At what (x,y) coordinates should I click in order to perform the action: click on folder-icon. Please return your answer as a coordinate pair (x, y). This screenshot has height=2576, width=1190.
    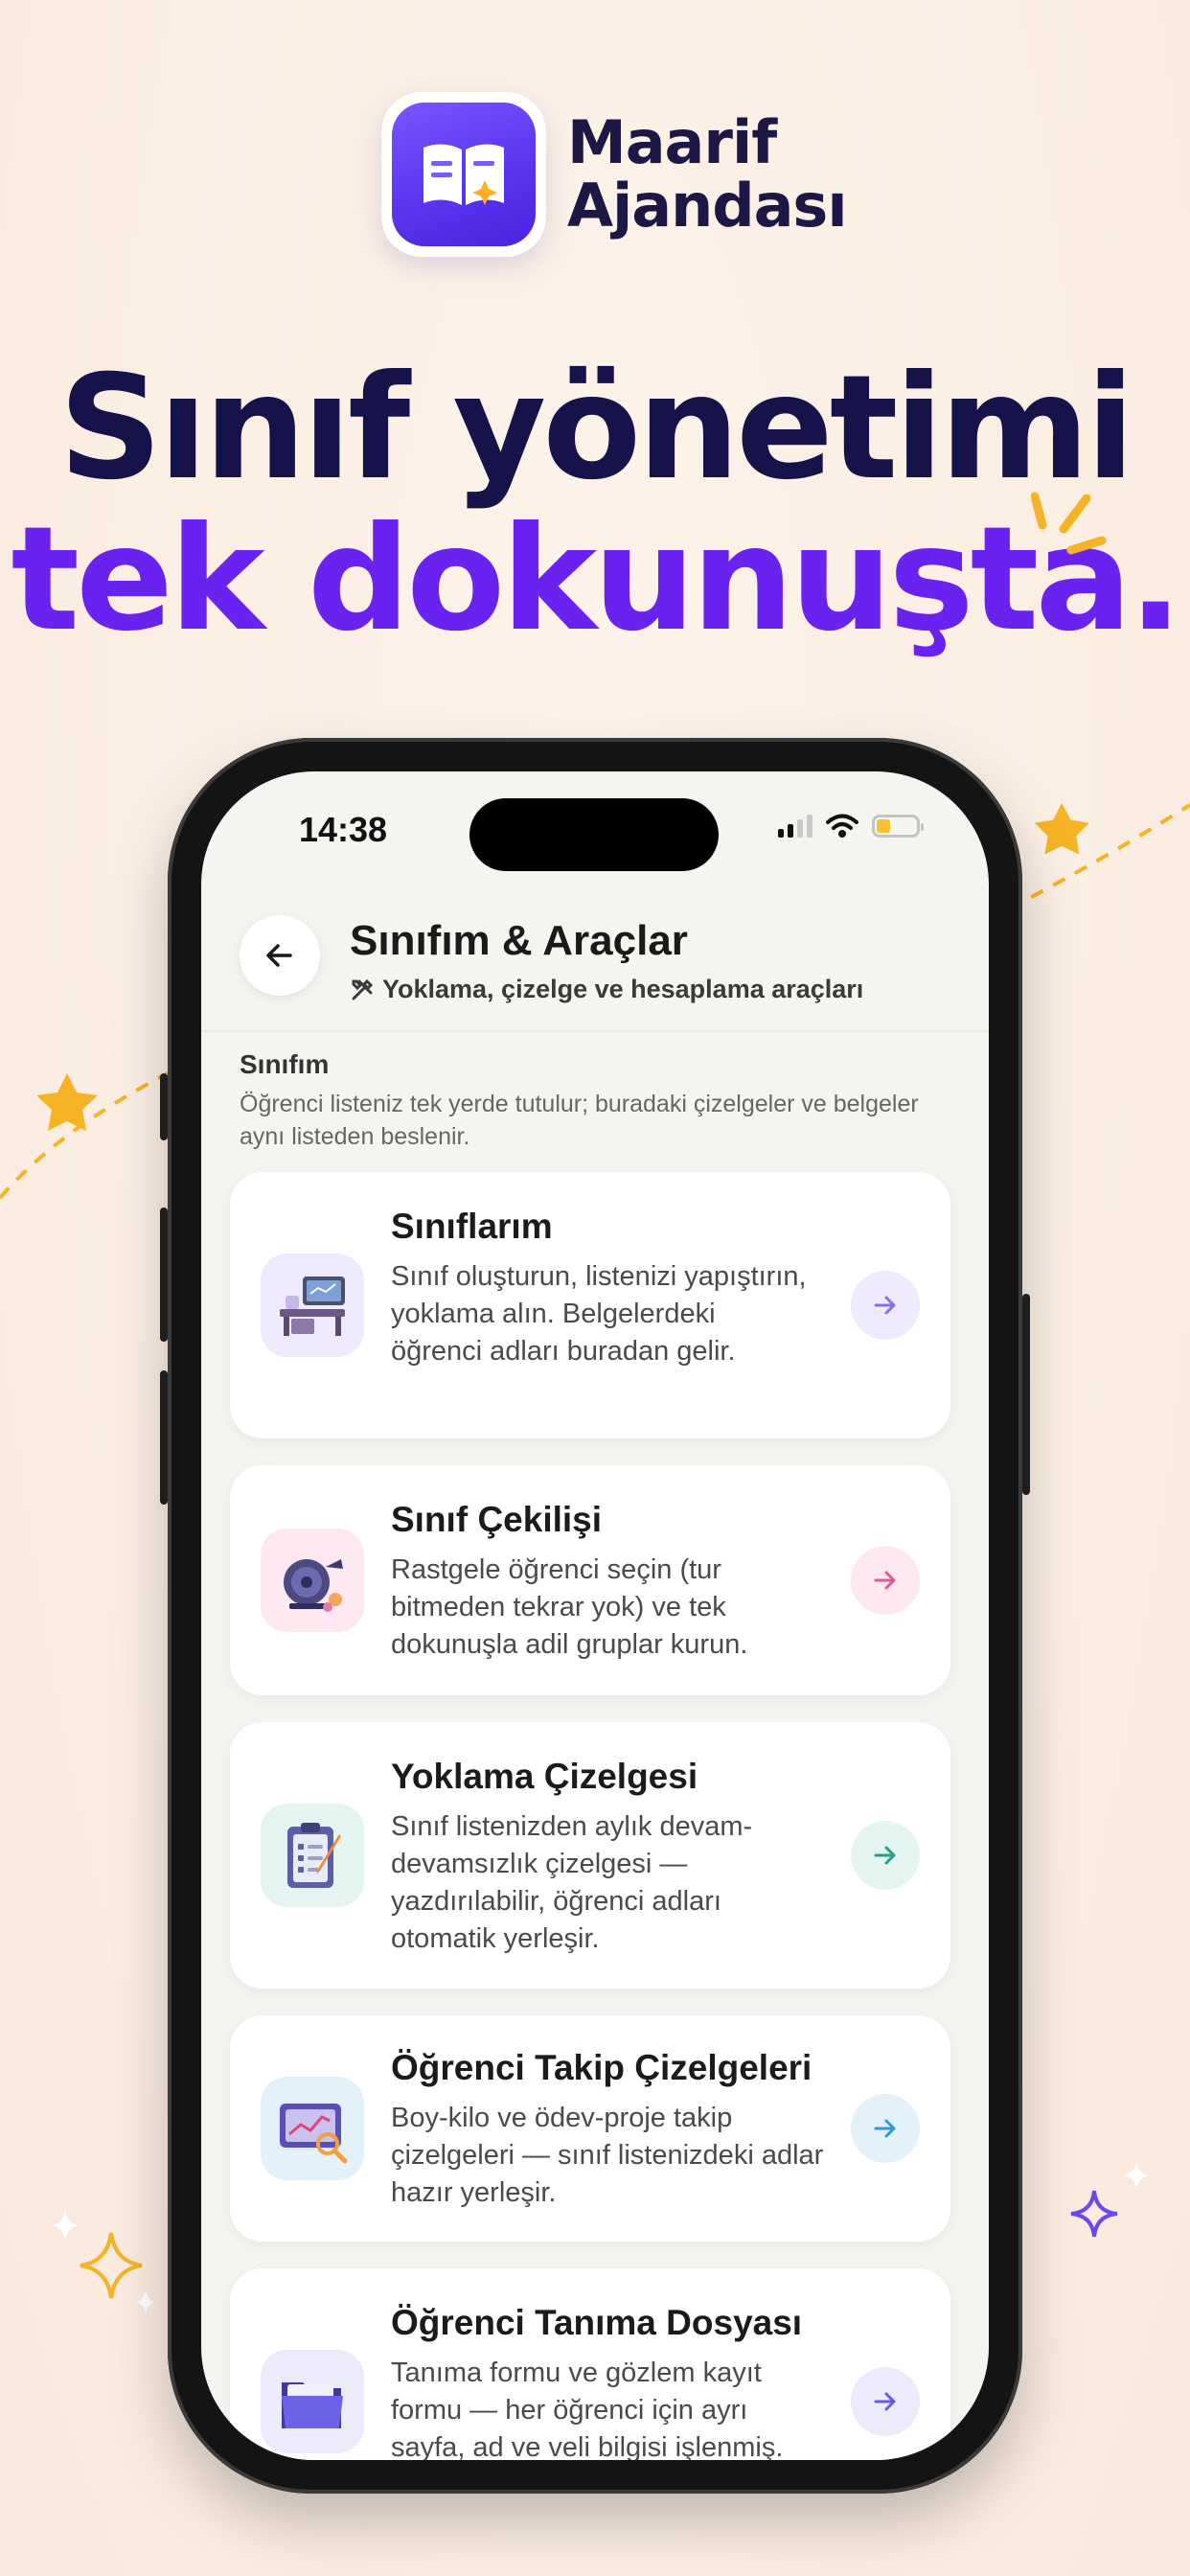
    Looking at the image, I should click on (312, 2401).